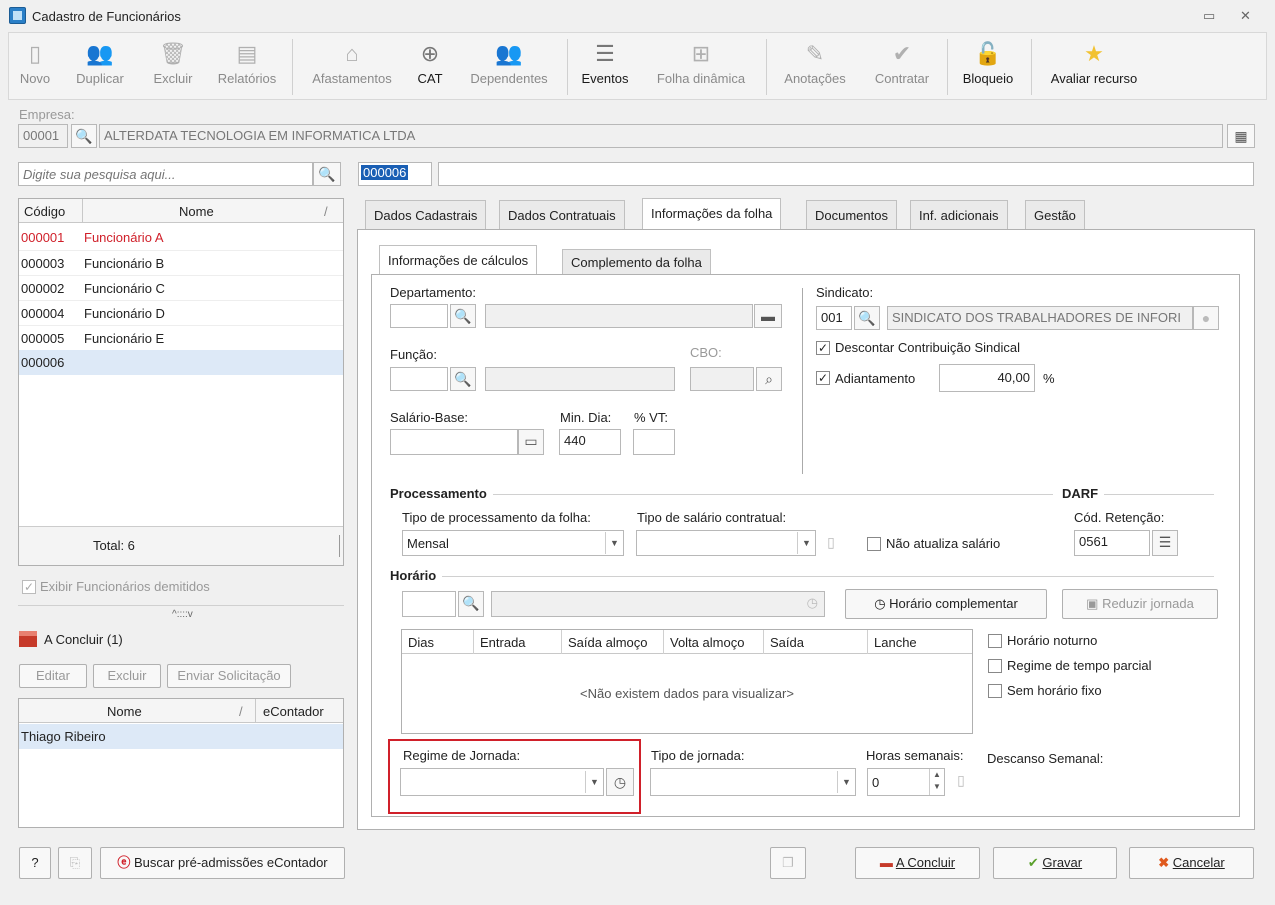 The height and width of the screenshot is (905, 1275). What do you see at coordinates (458, 260) in the screenshot?
I see `subtab-informacoes-calculos: Informações de cálculos` at bounding box center [458, 260].